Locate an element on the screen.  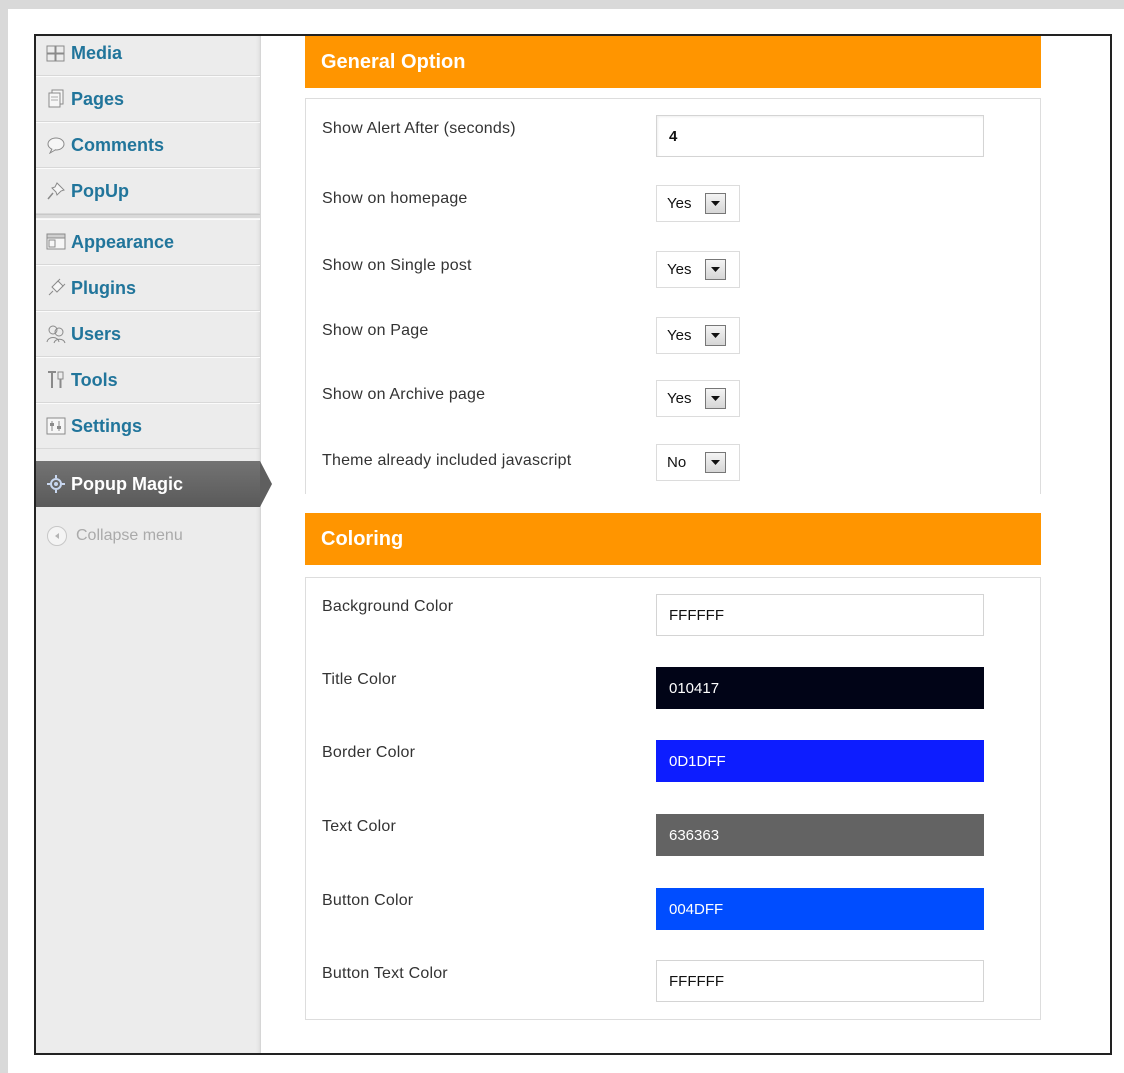
sidebar-item-label: PopUp is located at coordinates (100, 190).